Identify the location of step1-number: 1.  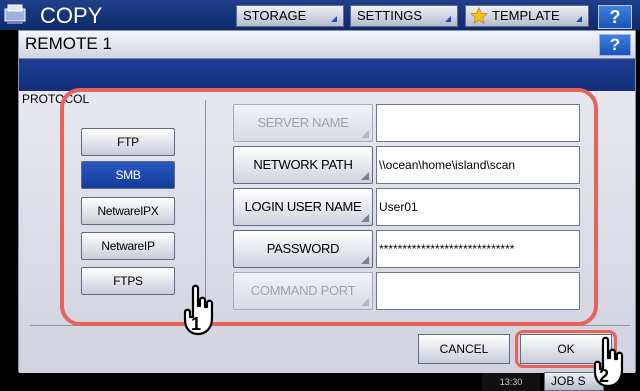
(196, 324).